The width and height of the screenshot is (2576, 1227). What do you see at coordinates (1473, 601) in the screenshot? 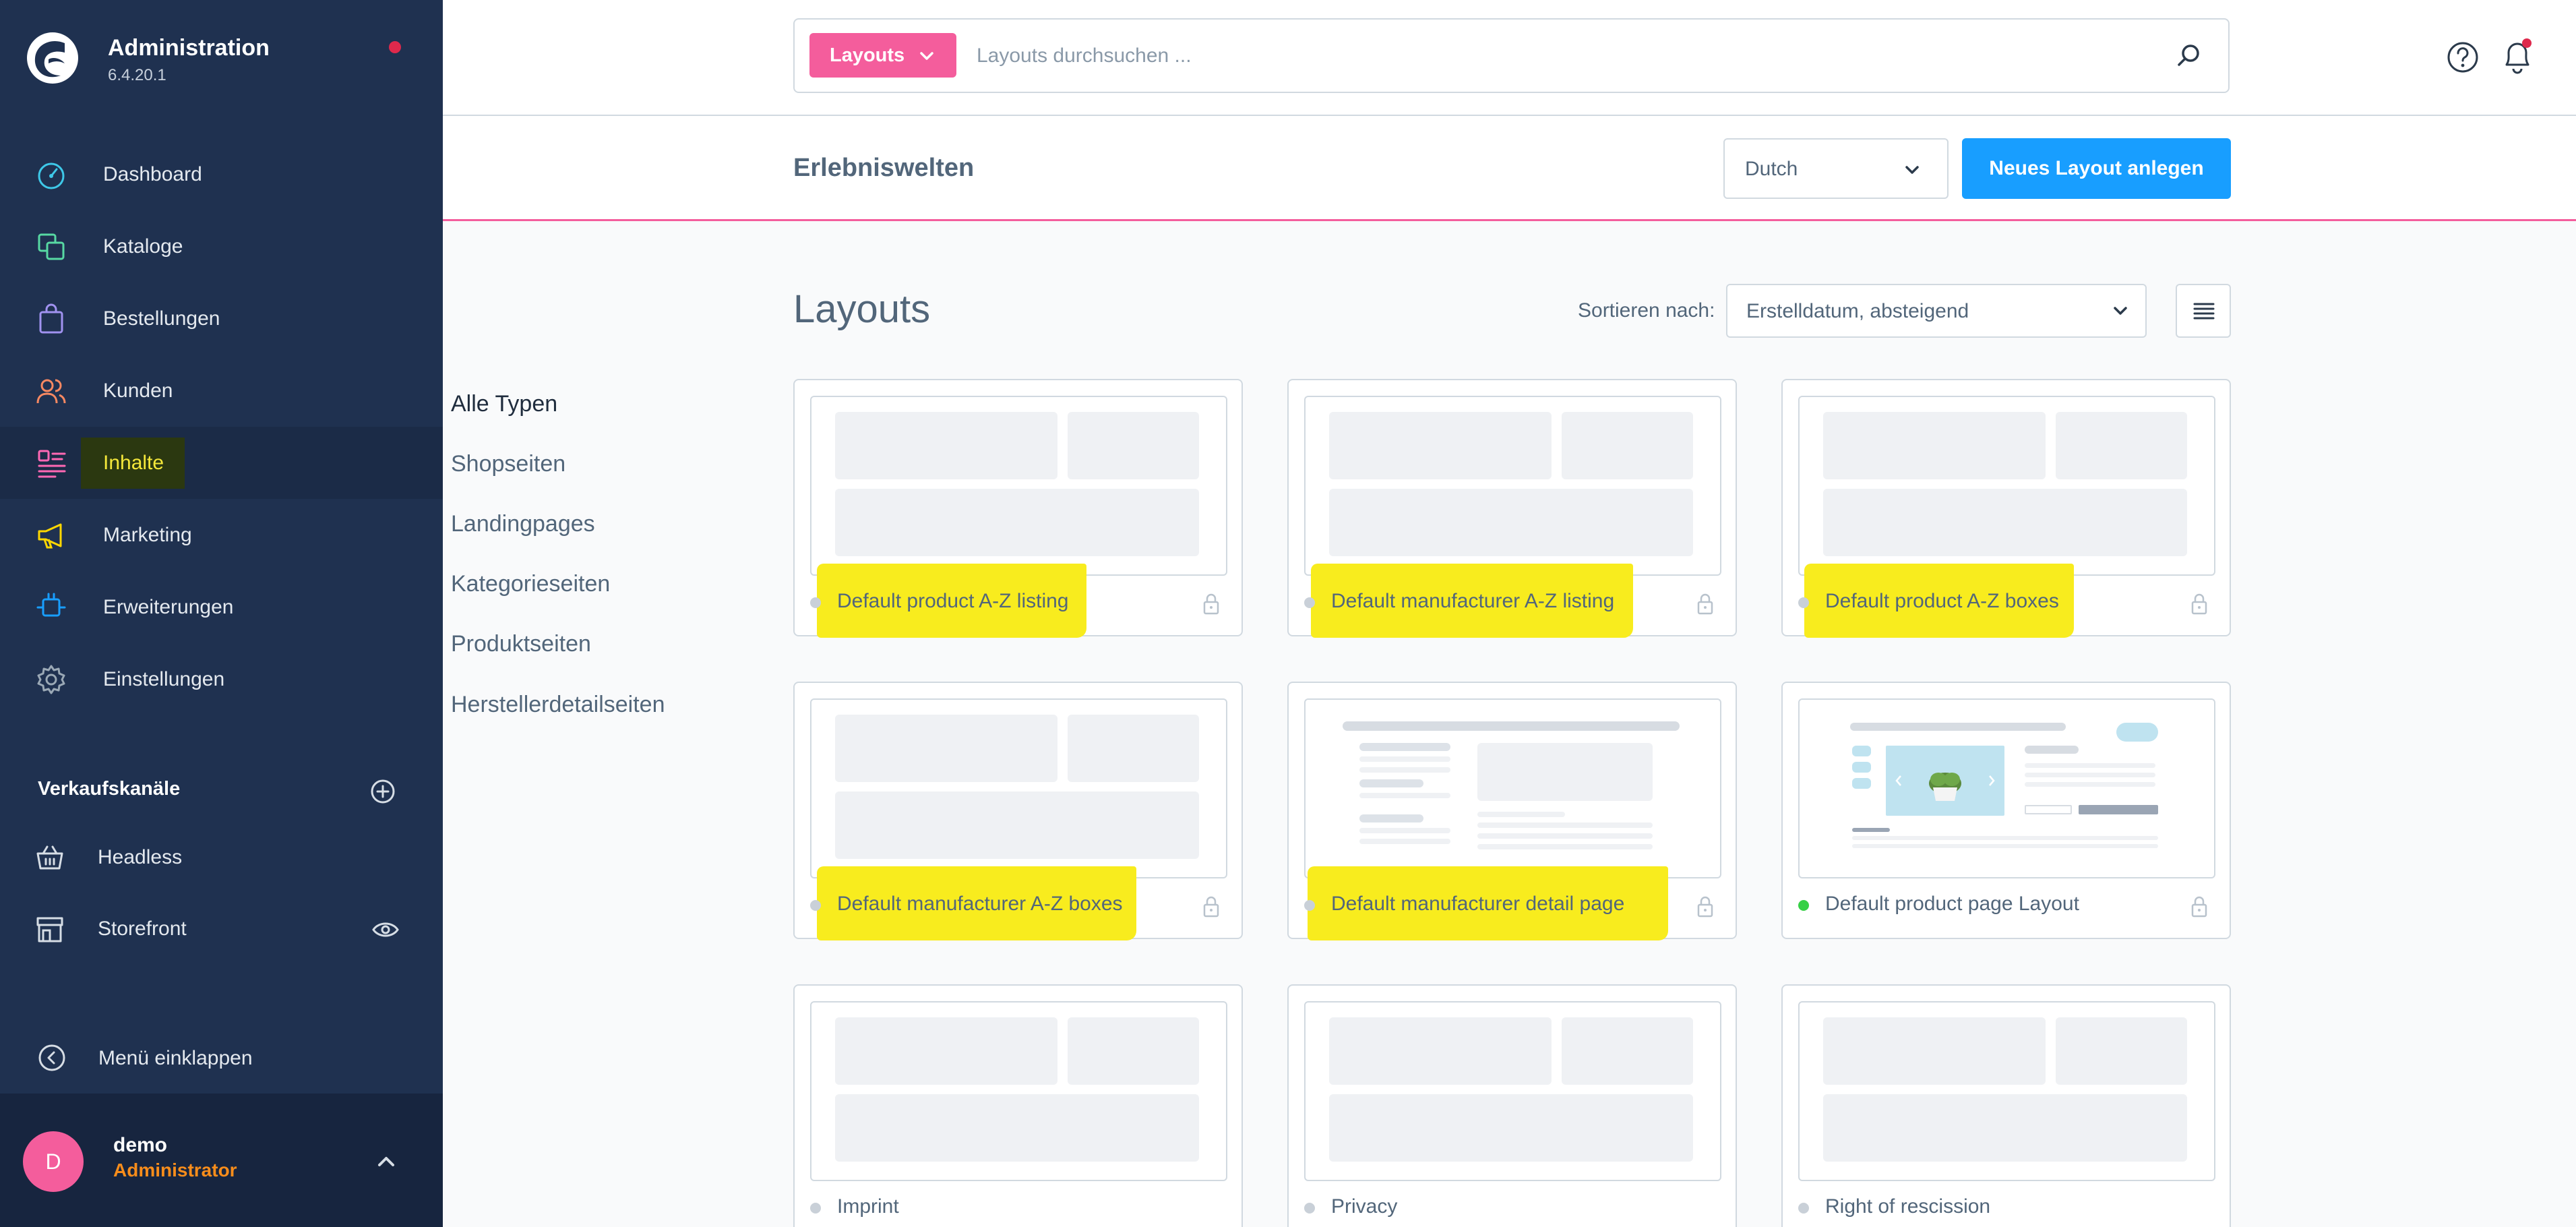
I see `layout-name: Default manufacturer A-Z listing` at bounding box center [1473, 601].